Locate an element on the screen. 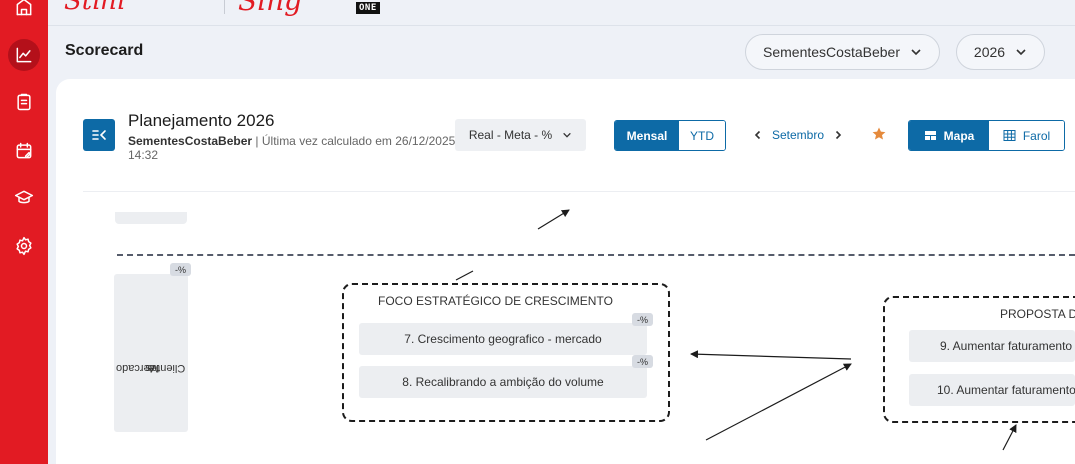 The image size is (1075, 464). panel-collapse-icon is located at coordinates (99, 135).